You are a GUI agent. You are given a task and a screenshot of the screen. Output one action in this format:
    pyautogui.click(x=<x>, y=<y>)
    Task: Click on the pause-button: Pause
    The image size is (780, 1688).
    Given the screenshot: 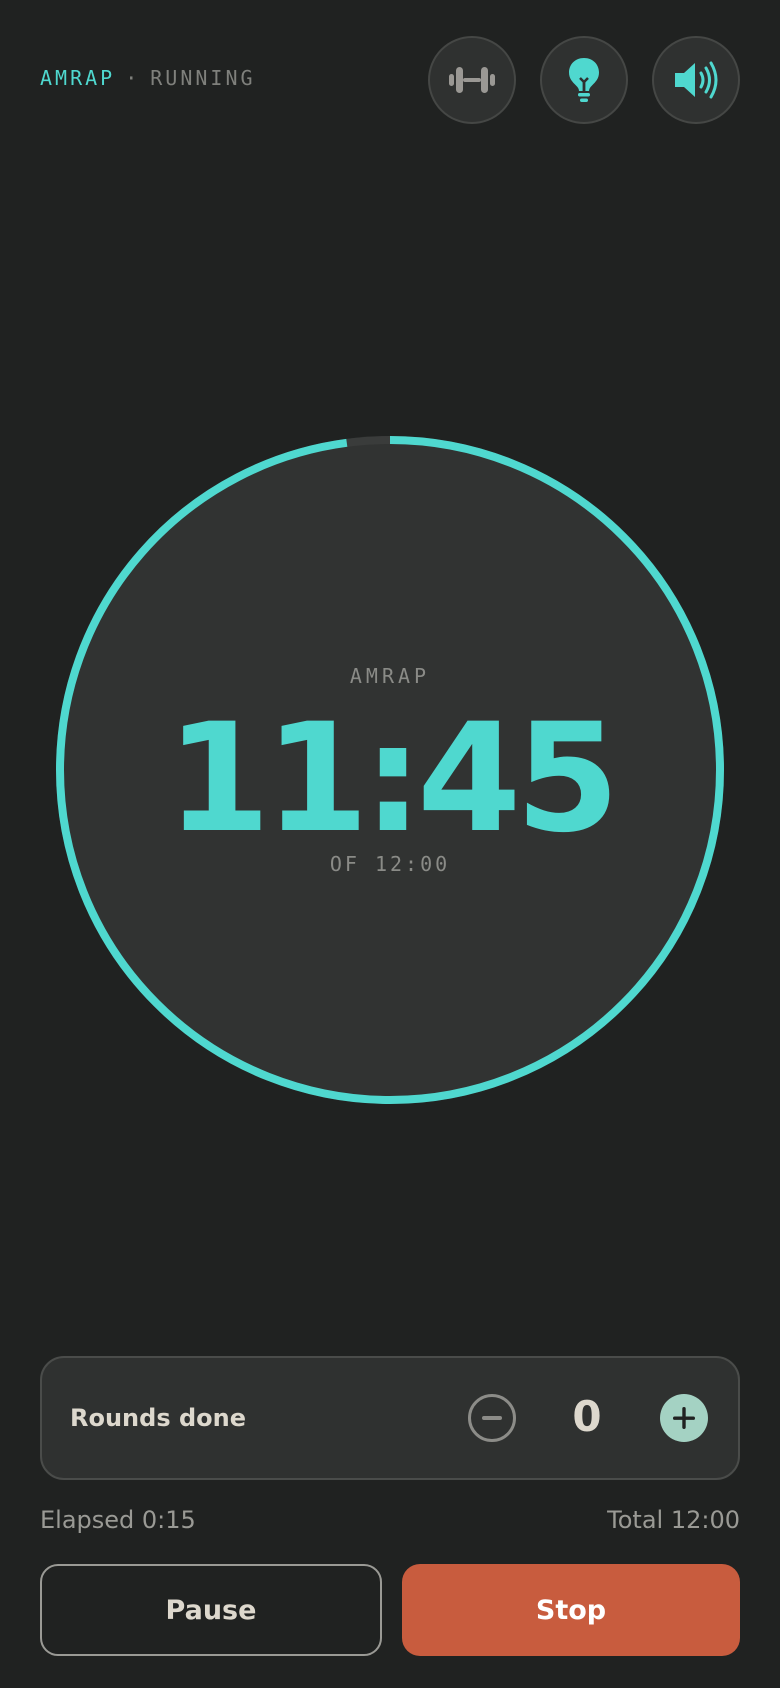 What is the action you would take?
    pyautogui.click(x=211, y=1610)
    